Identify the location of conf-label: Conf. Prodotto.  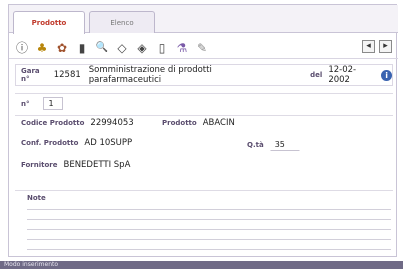
(50, 143).